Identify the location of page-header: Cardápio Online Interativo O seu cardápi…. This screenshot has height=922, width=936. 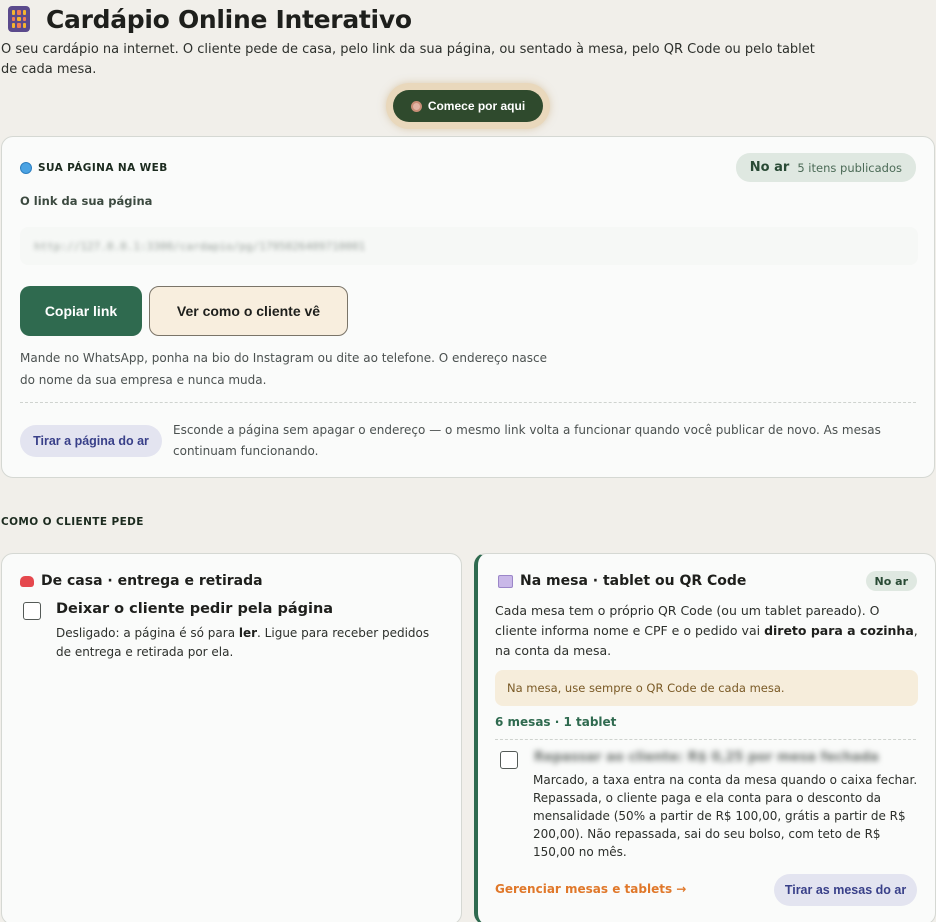
(468, 40).